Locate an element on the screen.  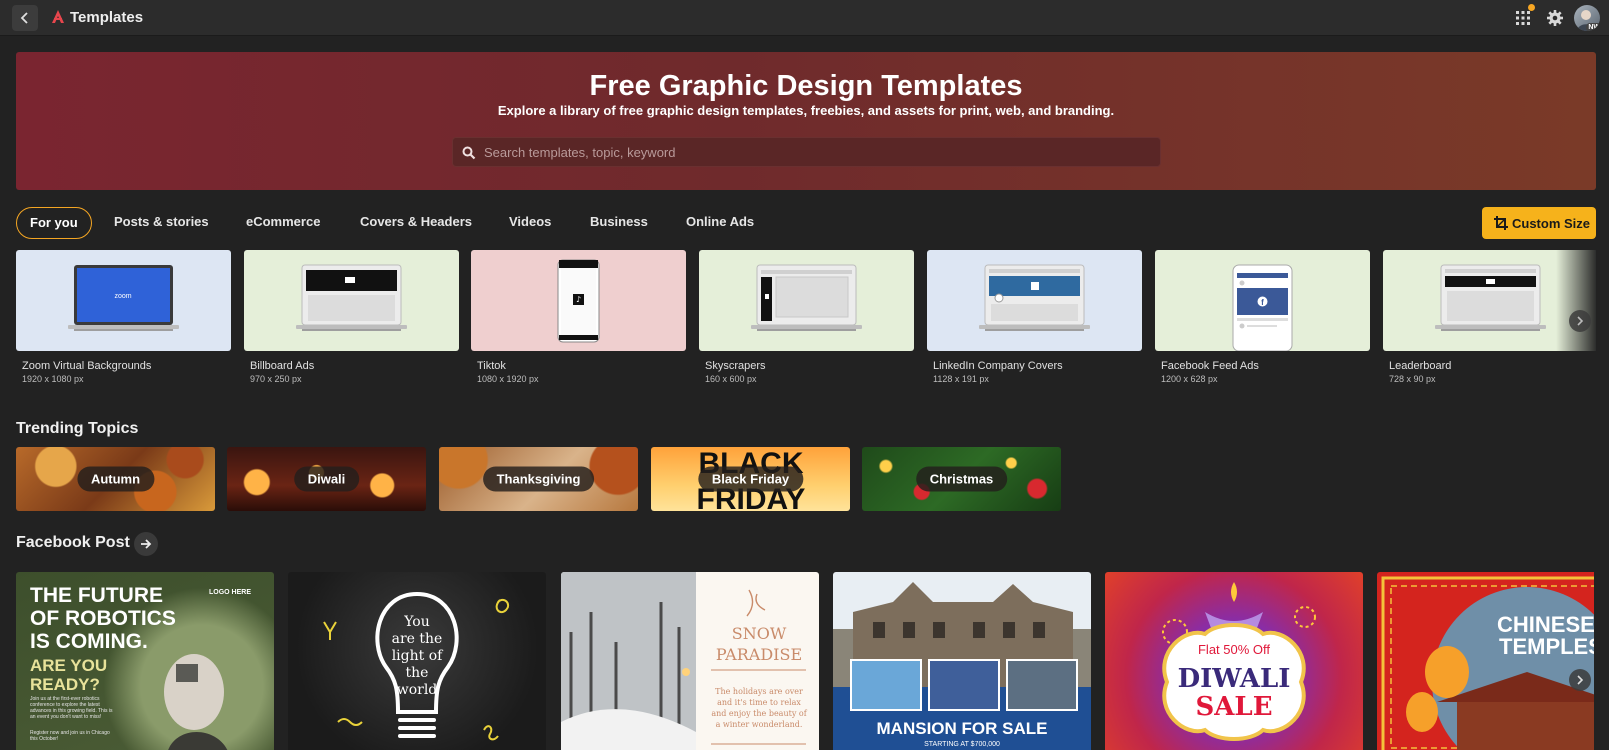
facebook-phone-icon: f is located at coordinates (1262, 307).